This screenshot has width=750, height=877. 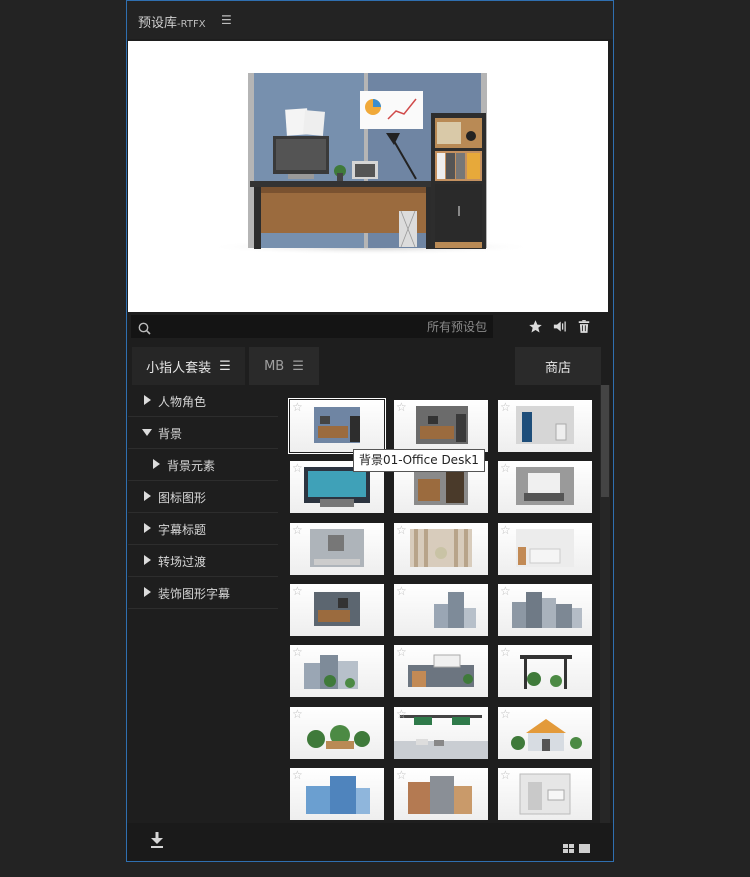 What do you see at coordinates (182, 402) in the screenshot?
I see `sidebar-item-label: 人物角色` at bounding box center [182, 402].